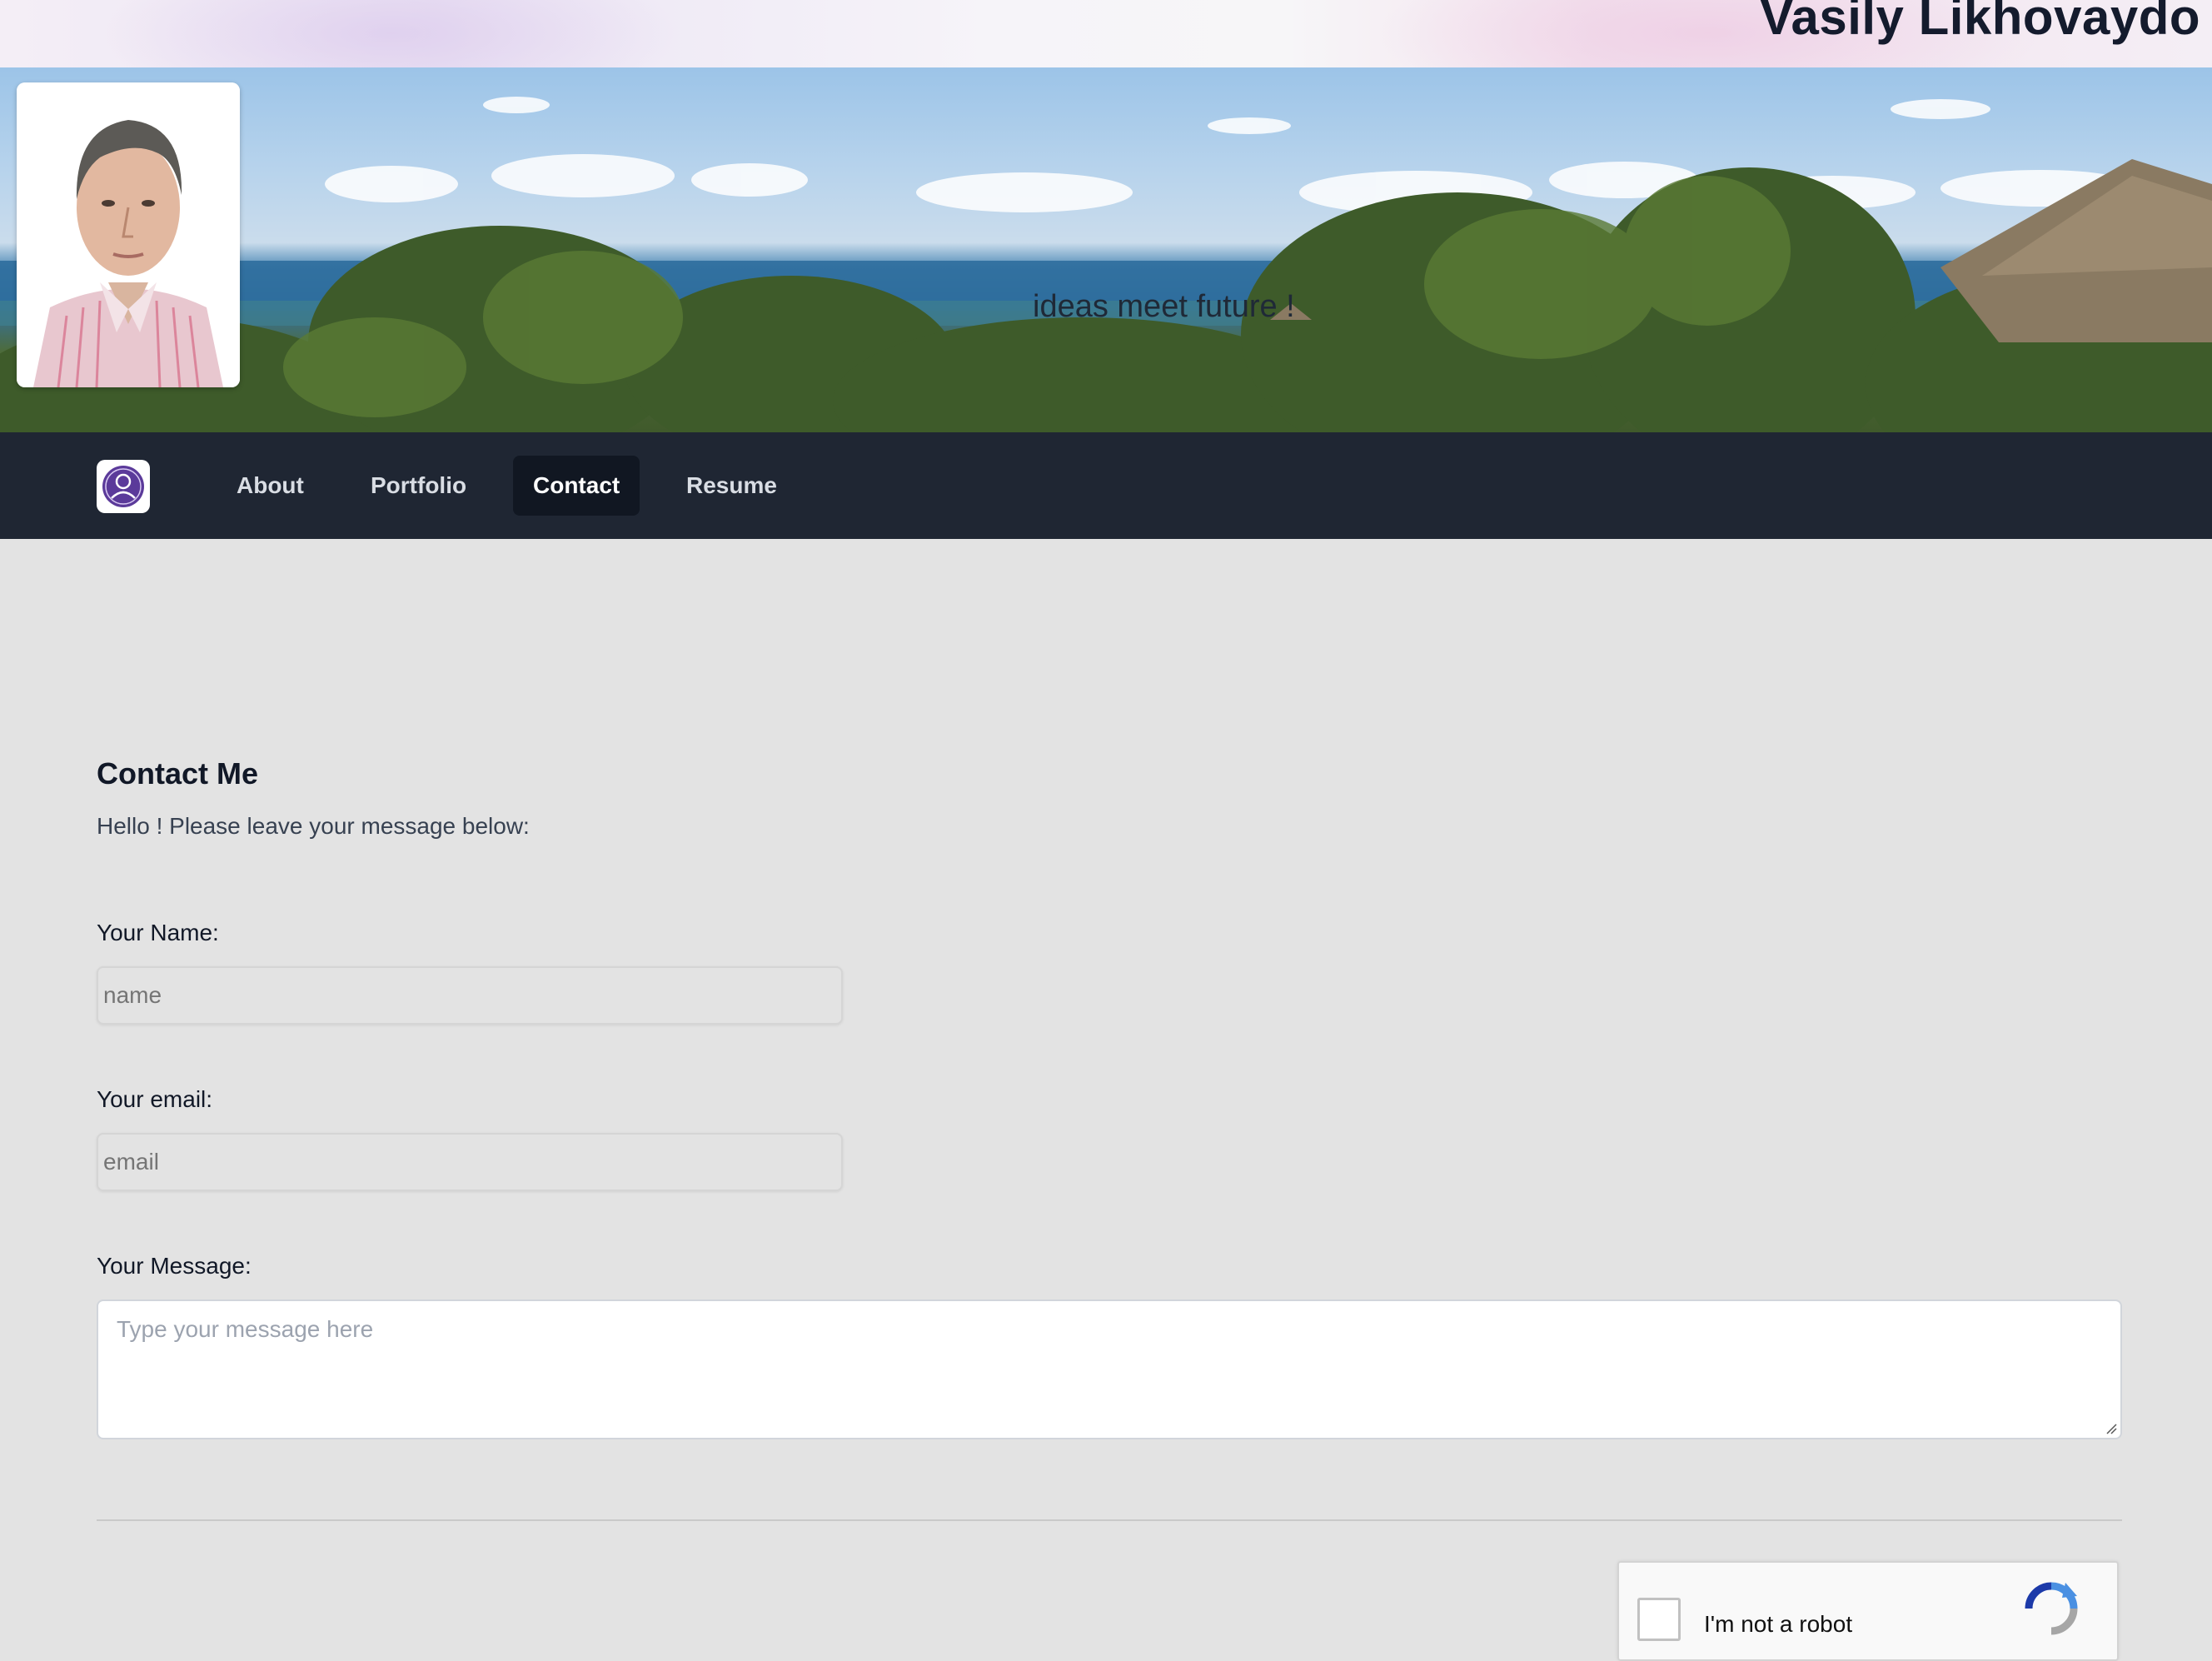 This screenshot has width=2212, height=1661. I want to click on page-intro: Hello ! Please leave your message below:, so click(313, 826).